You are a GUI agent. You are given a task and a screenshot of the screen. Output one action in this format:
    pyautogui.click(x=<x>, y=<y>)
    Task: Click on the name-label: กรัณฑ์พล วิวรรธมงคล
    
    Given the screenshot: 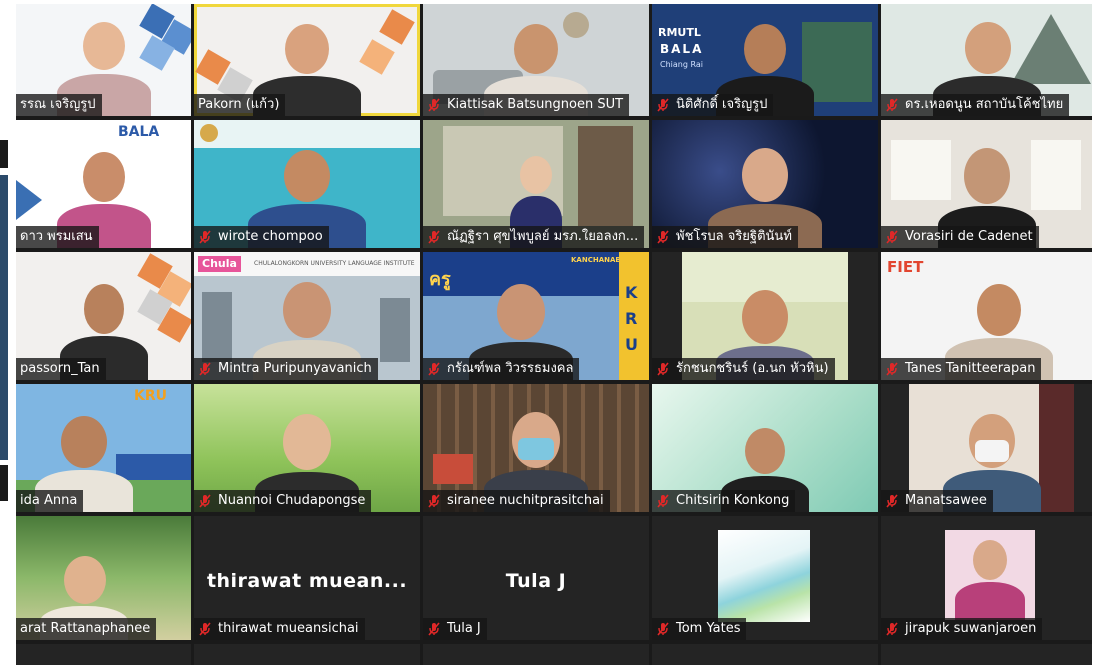 What is the action you would take?
    pyautogui.click(x=501, y=369)
    